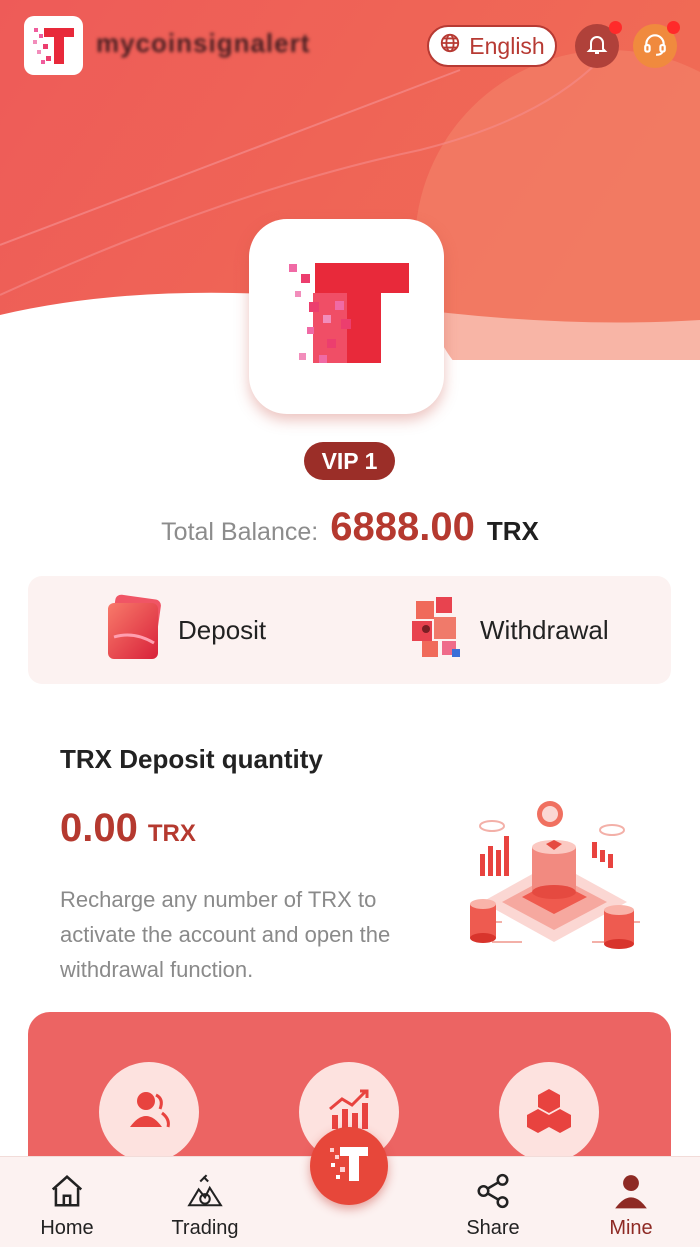  I want to click on deposit-label: Deposit, so click(222, 629).